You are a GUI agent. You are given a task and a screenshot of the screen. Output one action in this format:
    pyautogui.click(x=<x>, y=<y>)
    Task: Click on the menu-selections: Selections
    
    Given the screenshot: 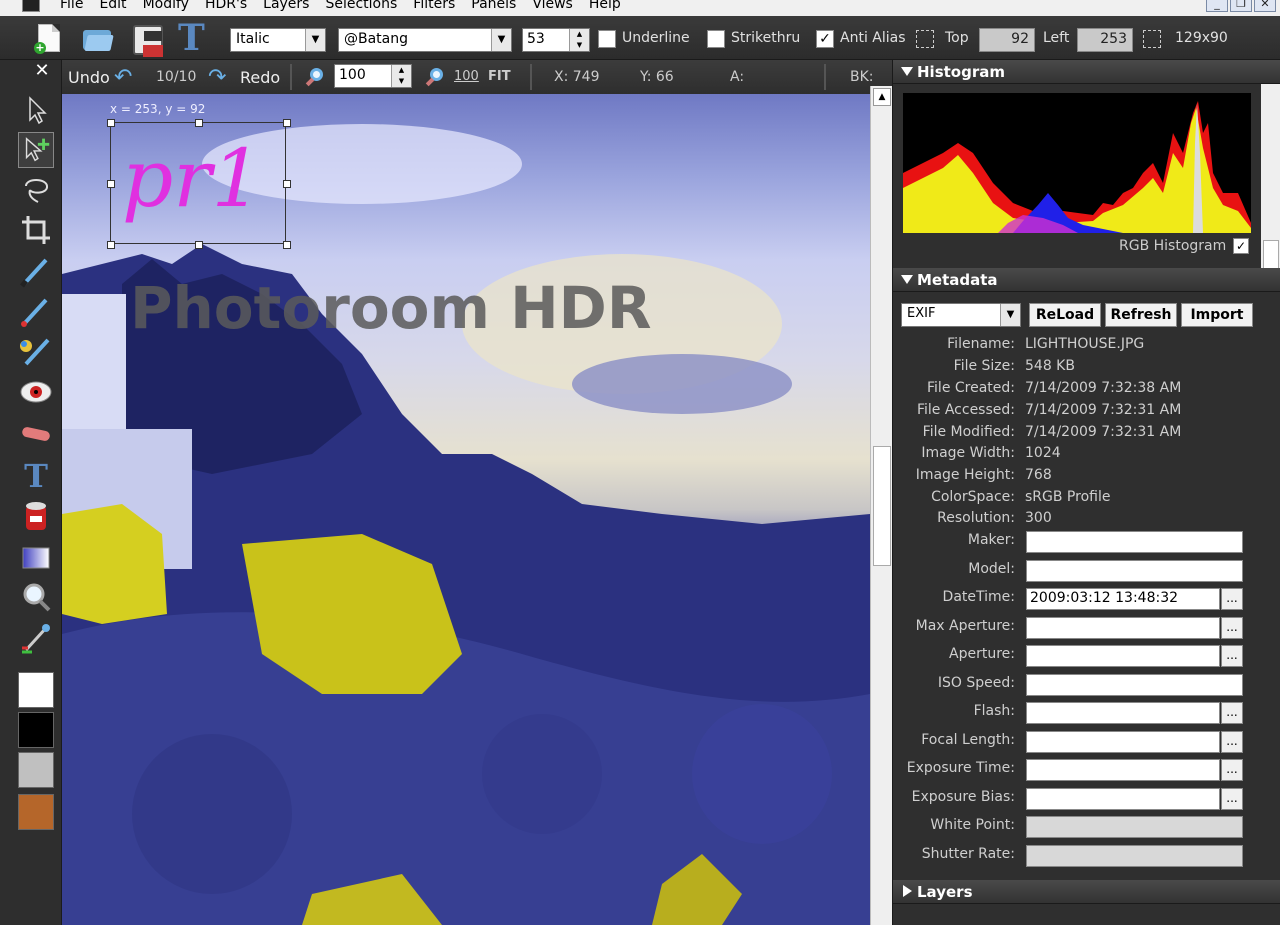 What is the action you would take?
    pyautogui.click(x=361, y=6)
    